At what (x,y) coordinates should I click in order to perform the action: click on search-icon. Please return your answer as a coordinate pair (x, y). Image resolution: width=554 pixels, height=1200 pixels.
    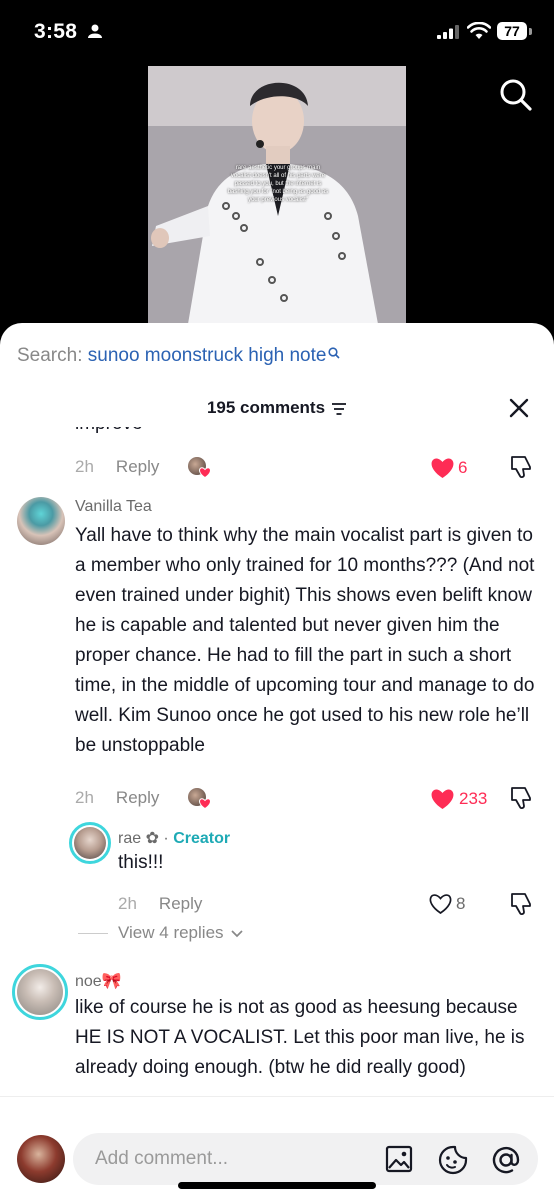
    Looking at the image, I should click on (516, 95).